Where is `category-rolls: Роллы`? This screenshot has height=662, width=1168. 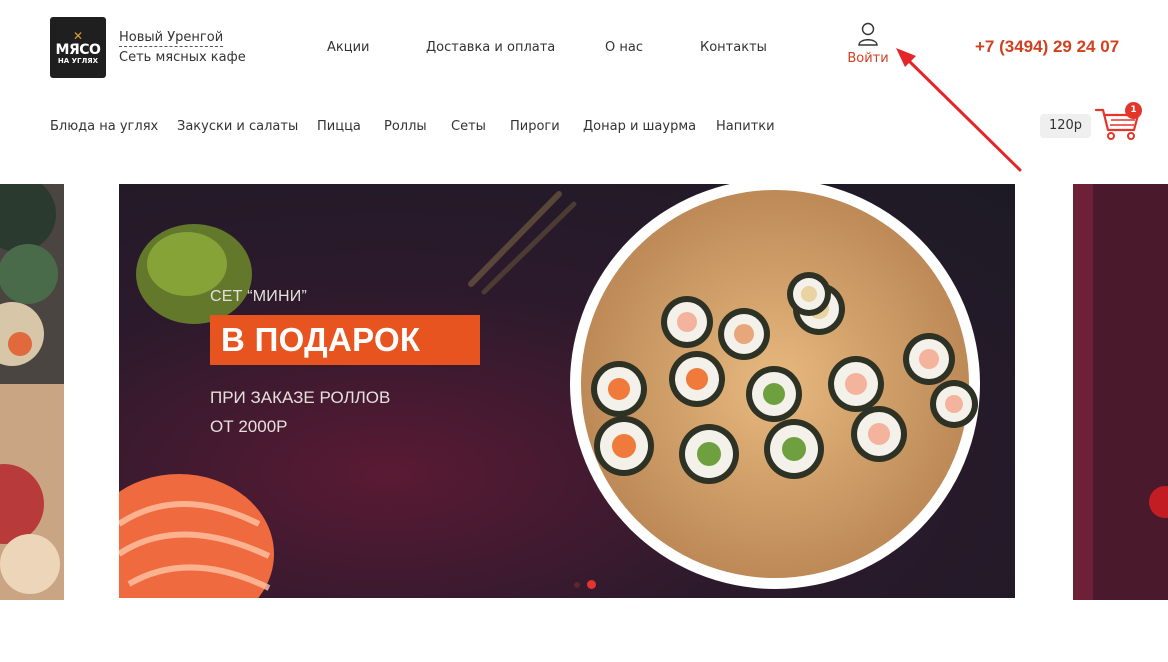
category-rolls: Роллы is located at coordinates (405, 127).